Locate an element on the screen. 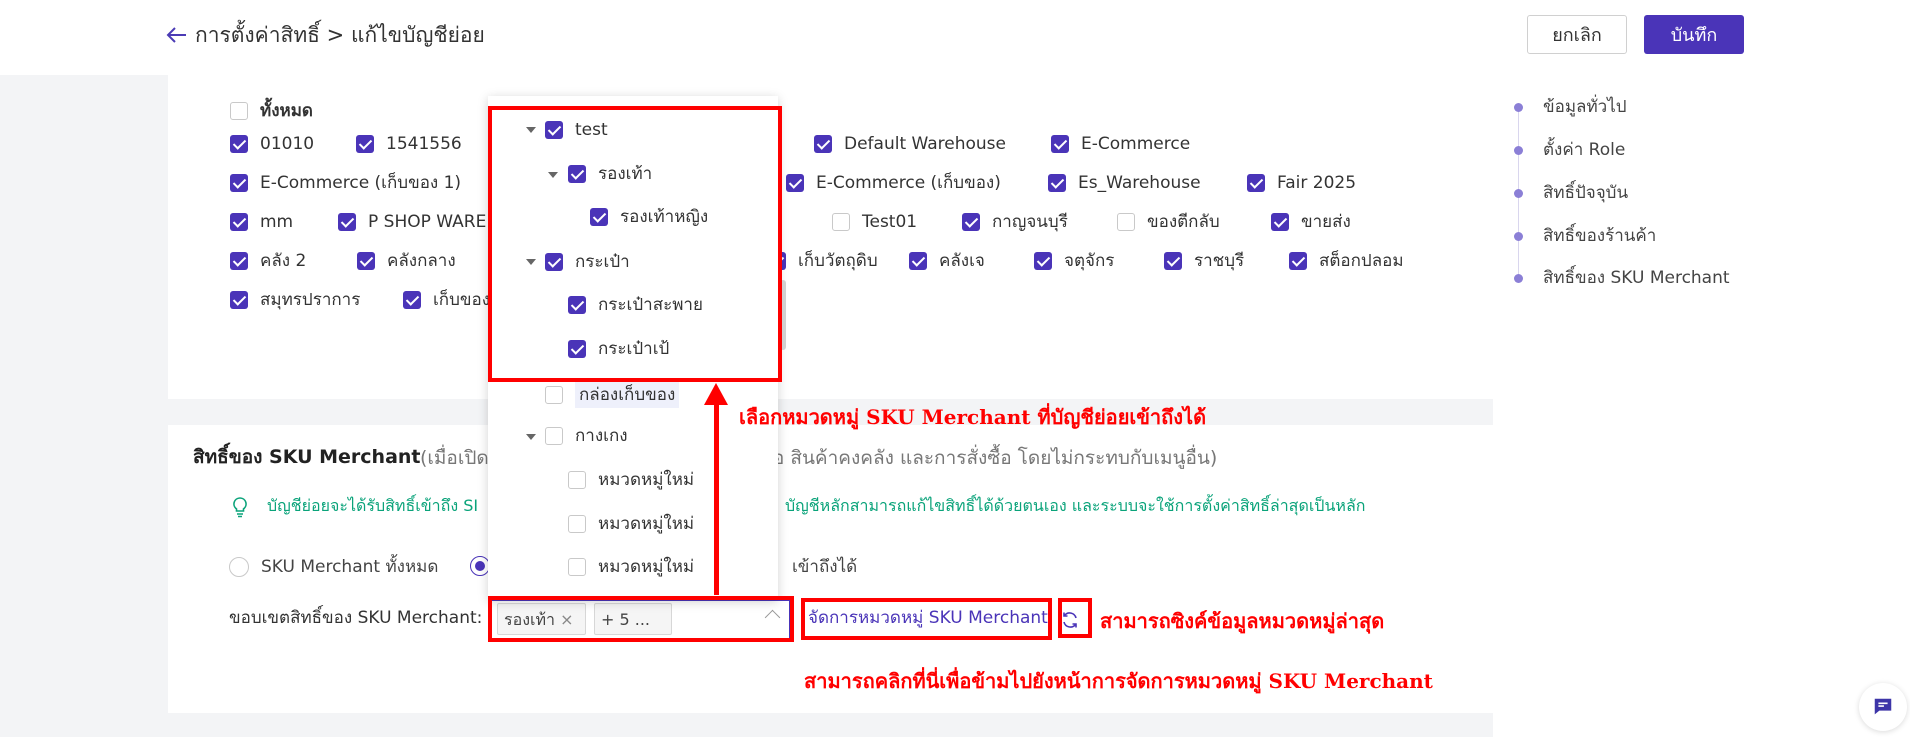  warehouse-checkbox: คลังเจ is located at coordinates (947, 261).